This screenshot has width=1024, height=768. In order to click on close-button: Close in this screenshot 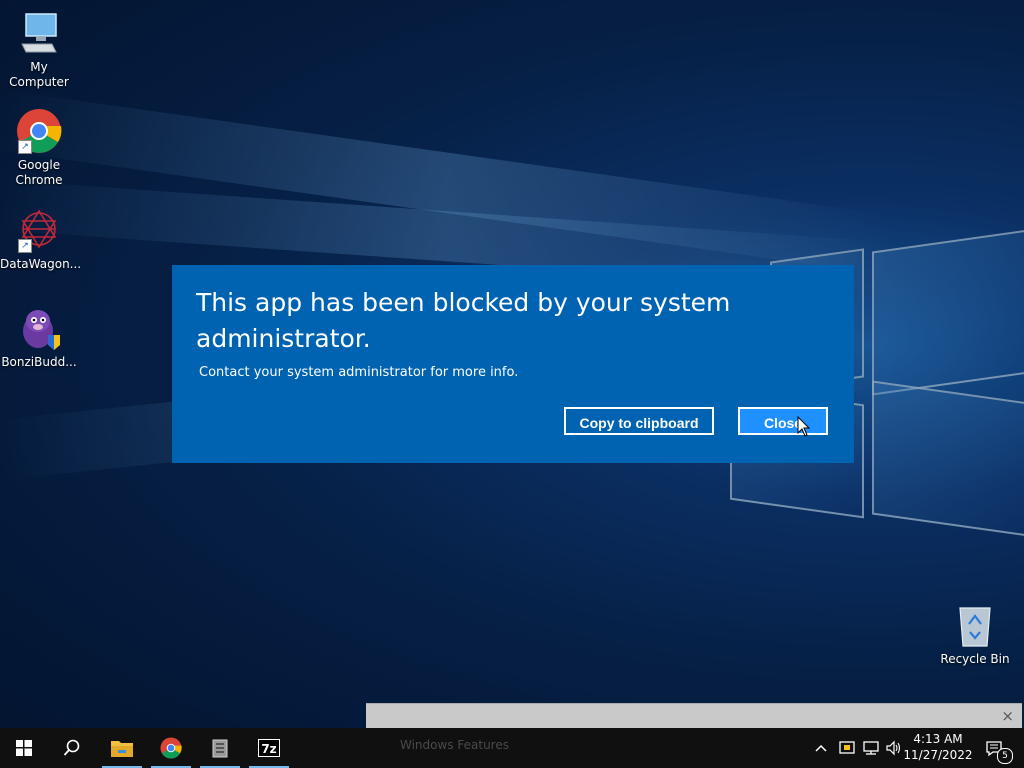, I will do `click(783, 421)`.